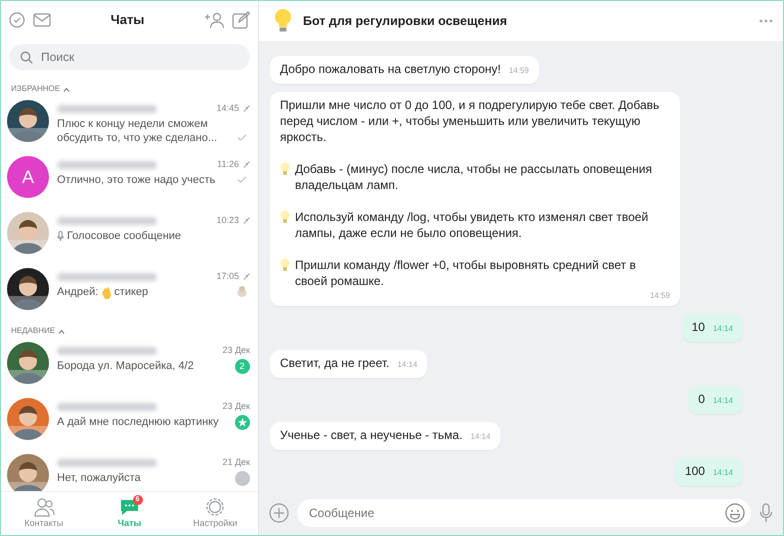  What do you see at coordinates (227, 220) in the screenshot?
I see `chat-time: 10:23` at bounding box center [227, 220].